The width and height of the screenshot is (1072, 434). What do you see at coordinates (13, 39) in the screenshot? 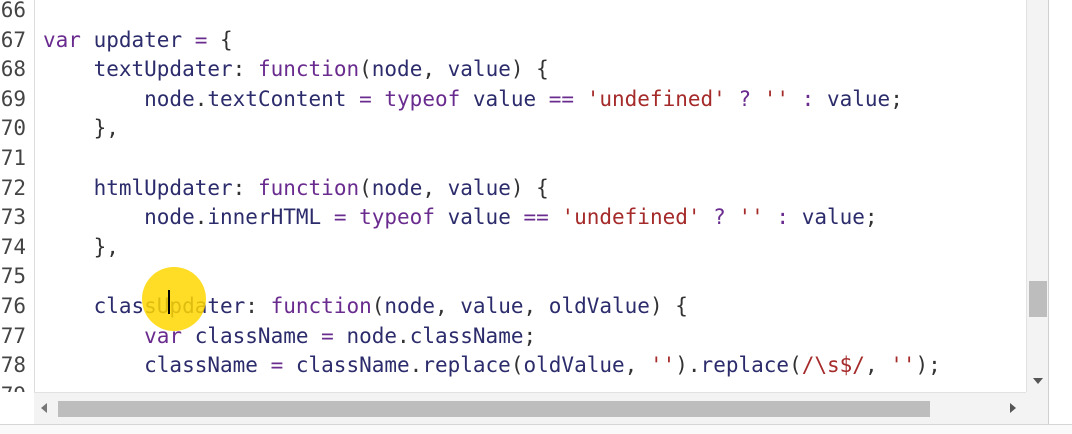
I see `line-number: 67` at bounding box center [13, 39].